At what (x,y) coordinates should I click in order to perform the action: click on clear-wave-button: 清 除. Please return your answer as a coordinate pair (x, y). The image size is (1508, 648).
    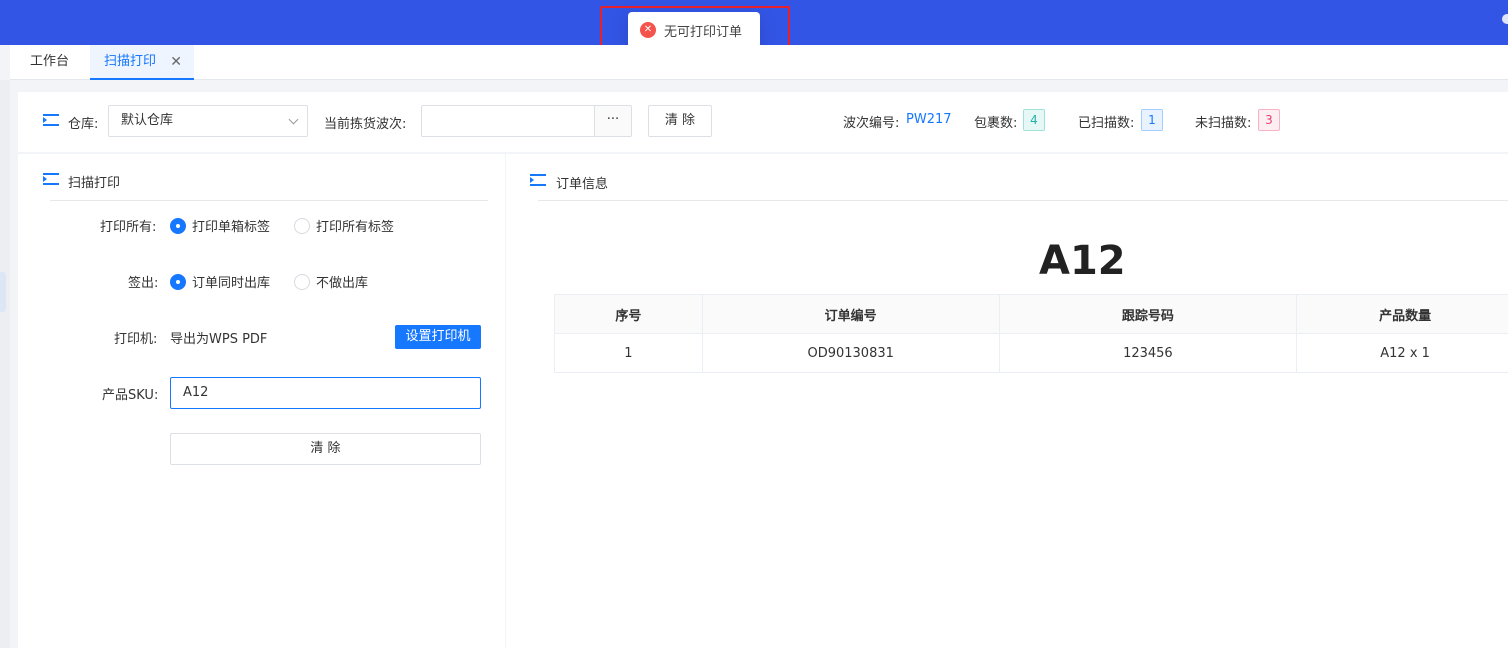
    Looking at the image, I should click on (680, 121).